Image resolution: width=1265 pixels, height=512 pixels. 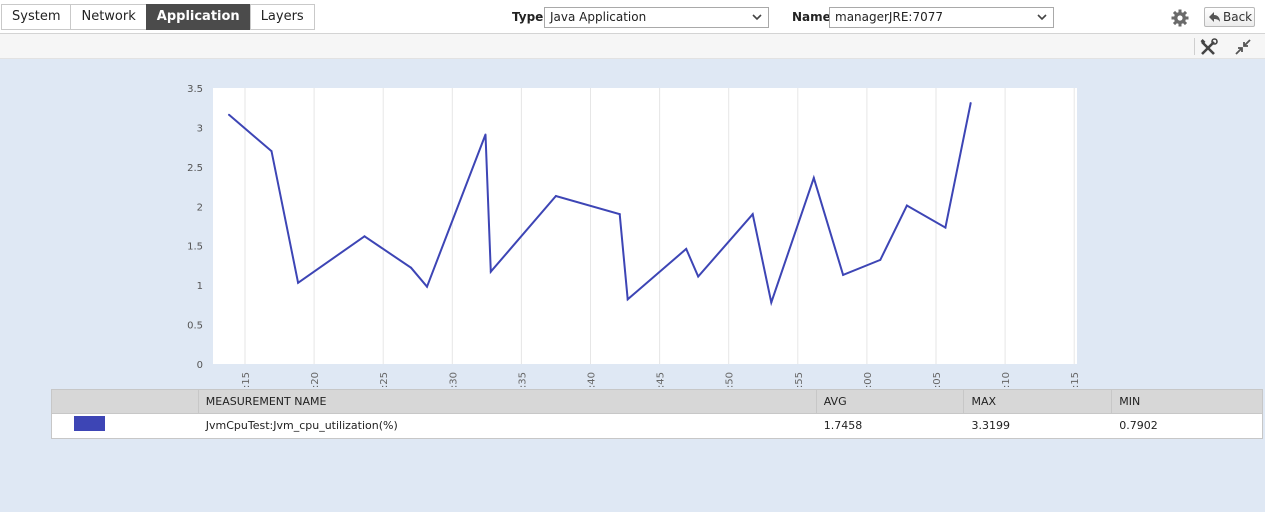 What do you see at coordinates (522, 380) in the screenshot?
I see `x-tick-label: :35` at bounding box center [522, 380].